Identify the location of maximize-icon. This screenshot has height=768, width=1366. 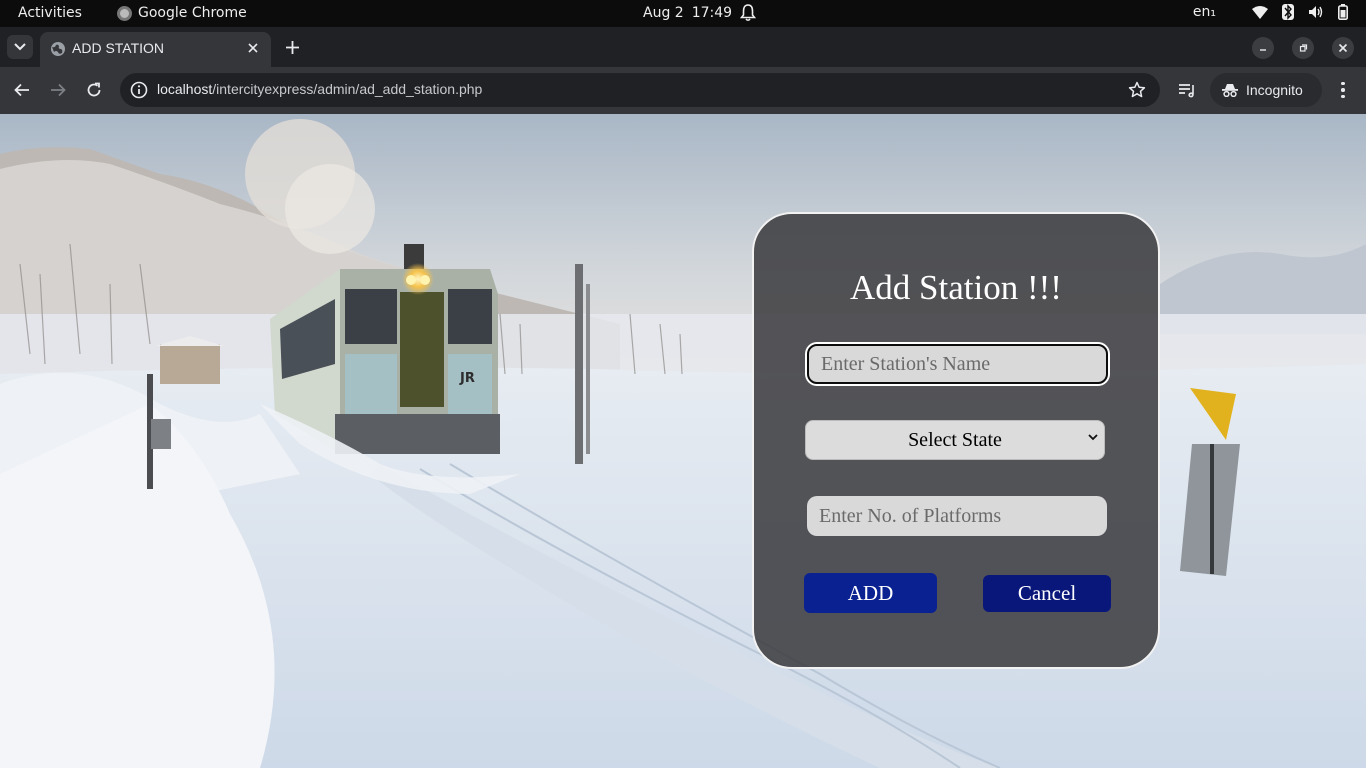
(1303, 48).